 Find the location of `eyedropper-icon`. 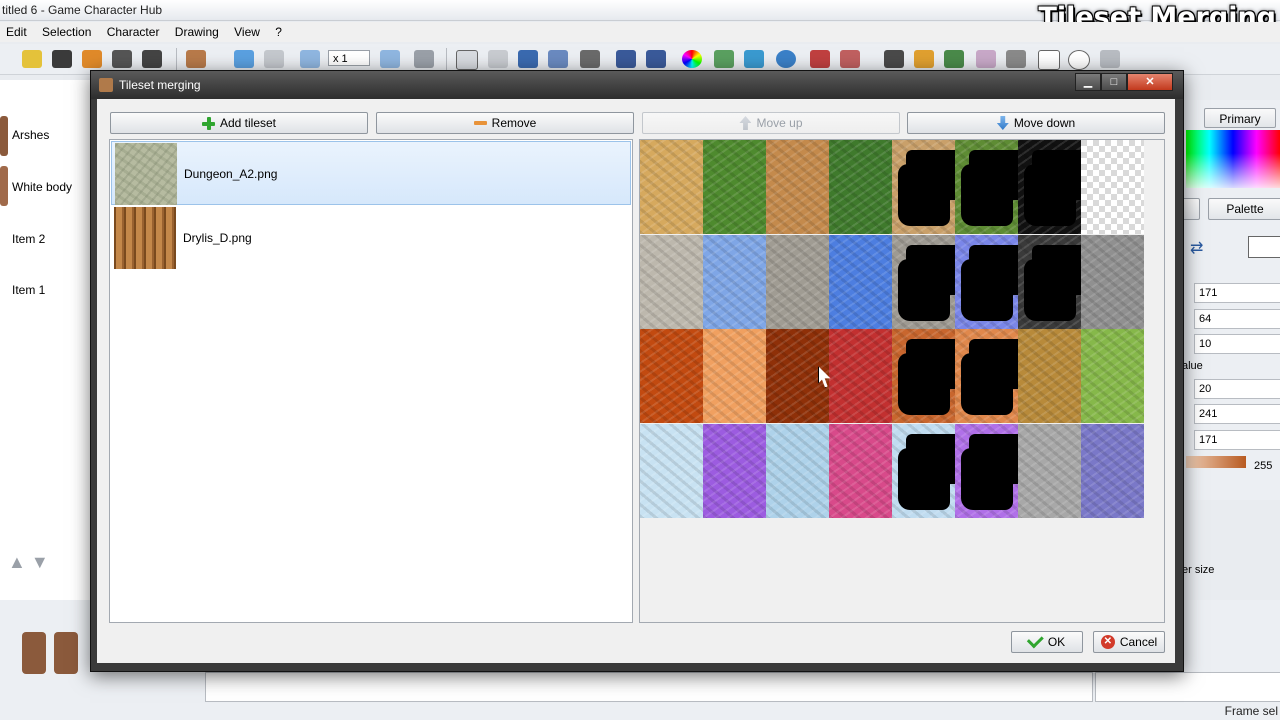

eyedropper-icon is located at coordinates (894, 59).